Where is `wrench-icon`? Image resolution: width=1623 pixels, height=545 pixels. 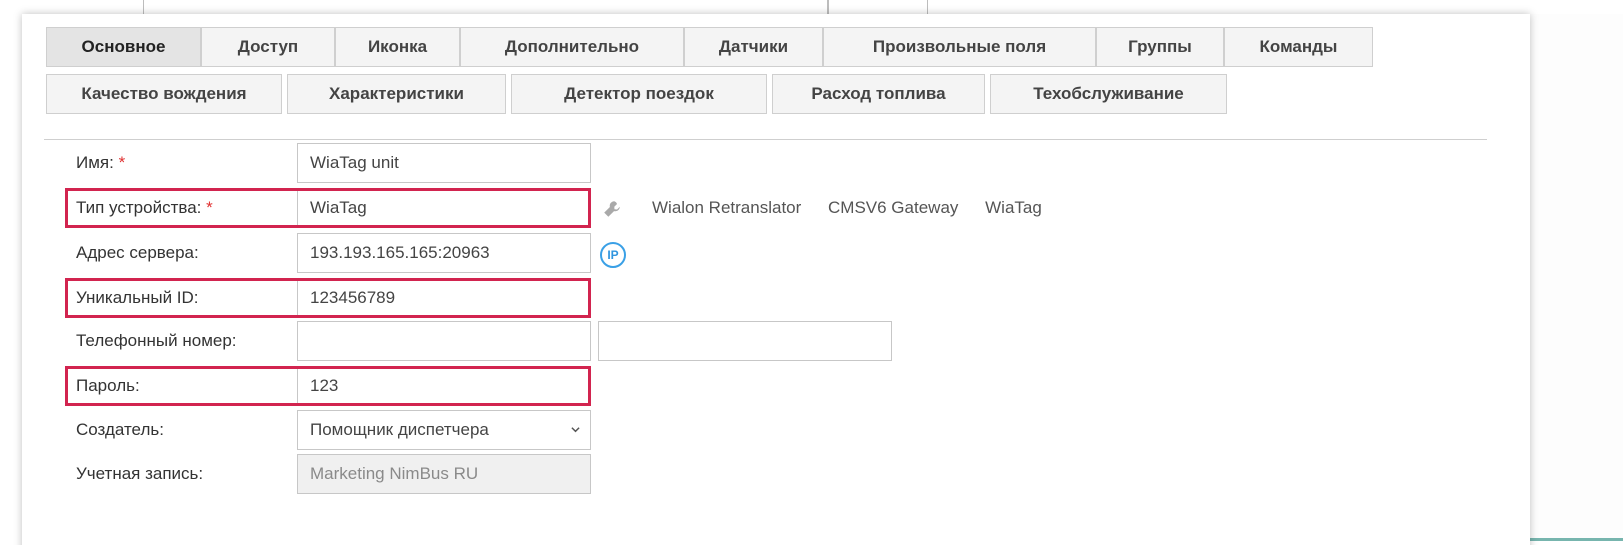
wrench-icon is located at coordinates (612, 209).